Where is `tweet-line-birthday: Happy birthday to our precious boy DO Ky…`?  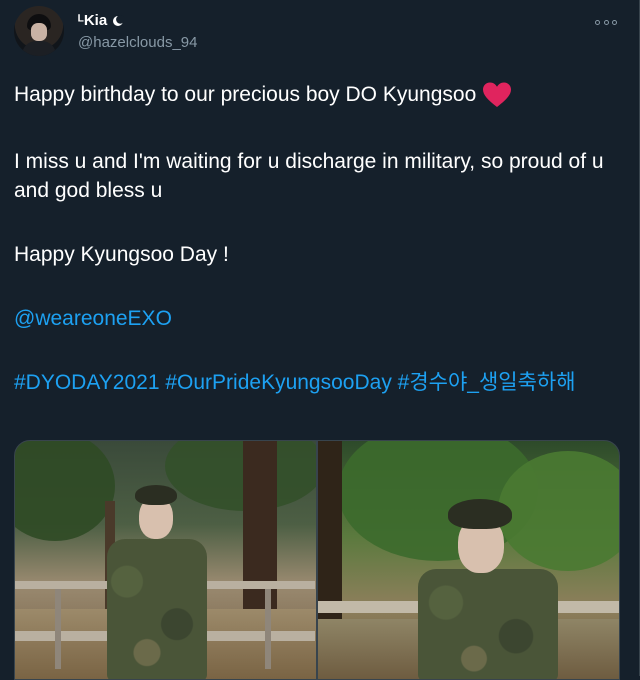 tweet-line-birthday: Happy birthday to our precious boy DO Ky… is located at coordinates (245, 94).